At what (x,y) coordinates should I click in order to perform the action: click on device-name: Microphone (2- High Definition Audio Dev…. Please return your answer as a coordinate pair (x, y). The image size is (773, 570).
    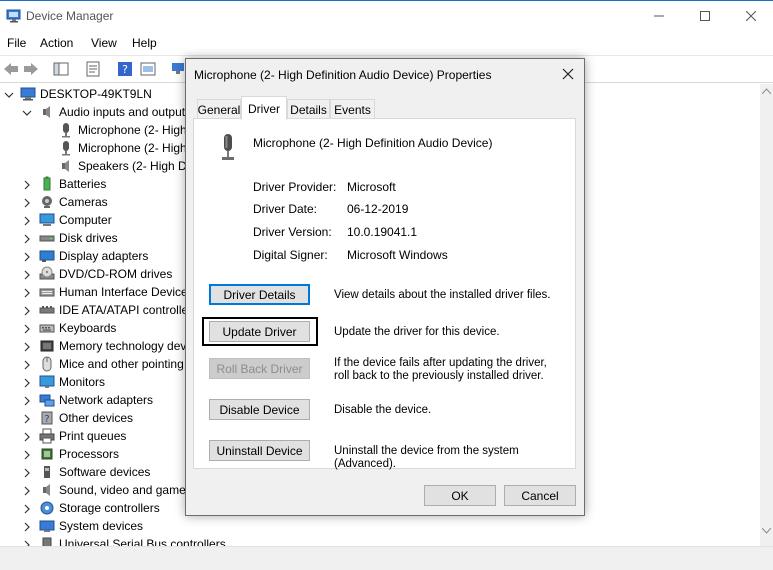
    Looking at the image, I should click on (373, 143).